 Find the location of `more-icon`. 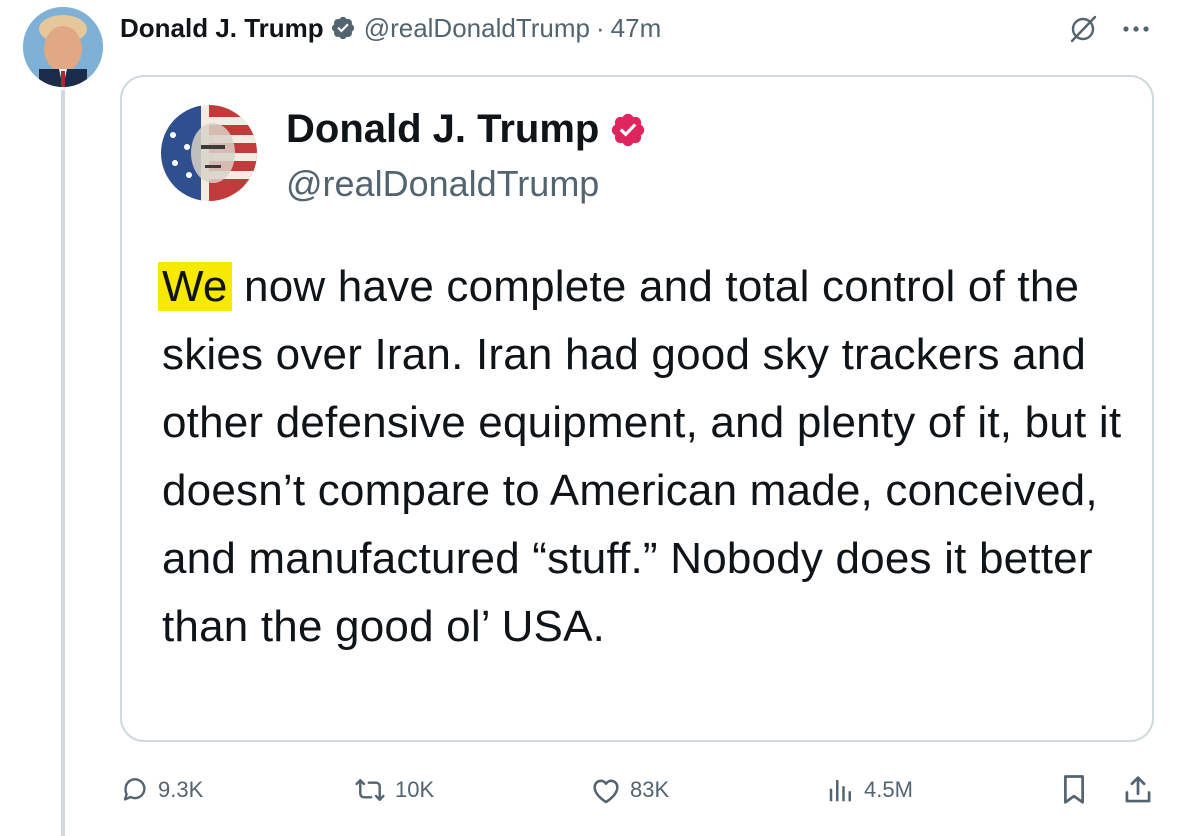

more-icon is located at coordinates (1136, 29).